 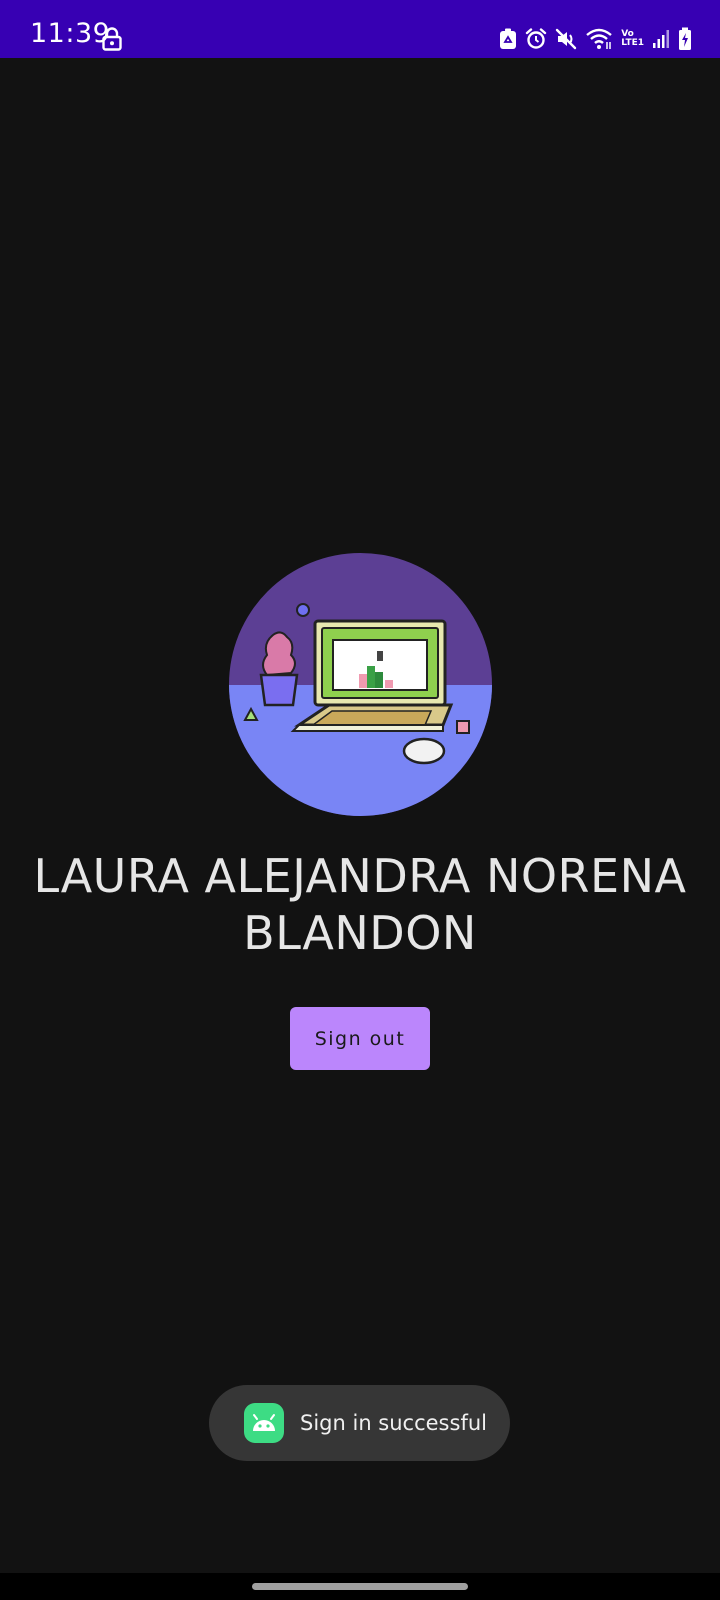 What do you see at coordinates (360, 29) in the screenshot?
I see `status-bar: 11:39 Vo LTE1` at bounding box center [360, 29].